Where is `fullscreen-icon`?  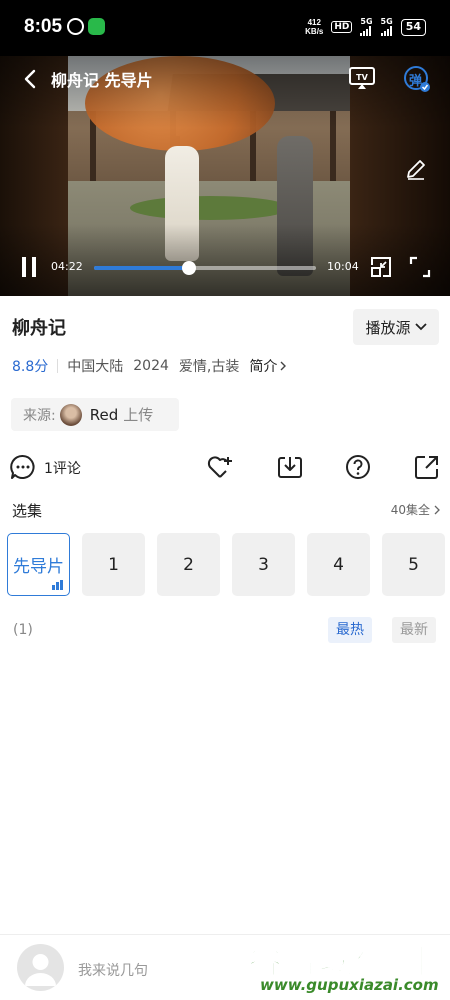 fullscreen-icon is located at coordinates (420, 267).